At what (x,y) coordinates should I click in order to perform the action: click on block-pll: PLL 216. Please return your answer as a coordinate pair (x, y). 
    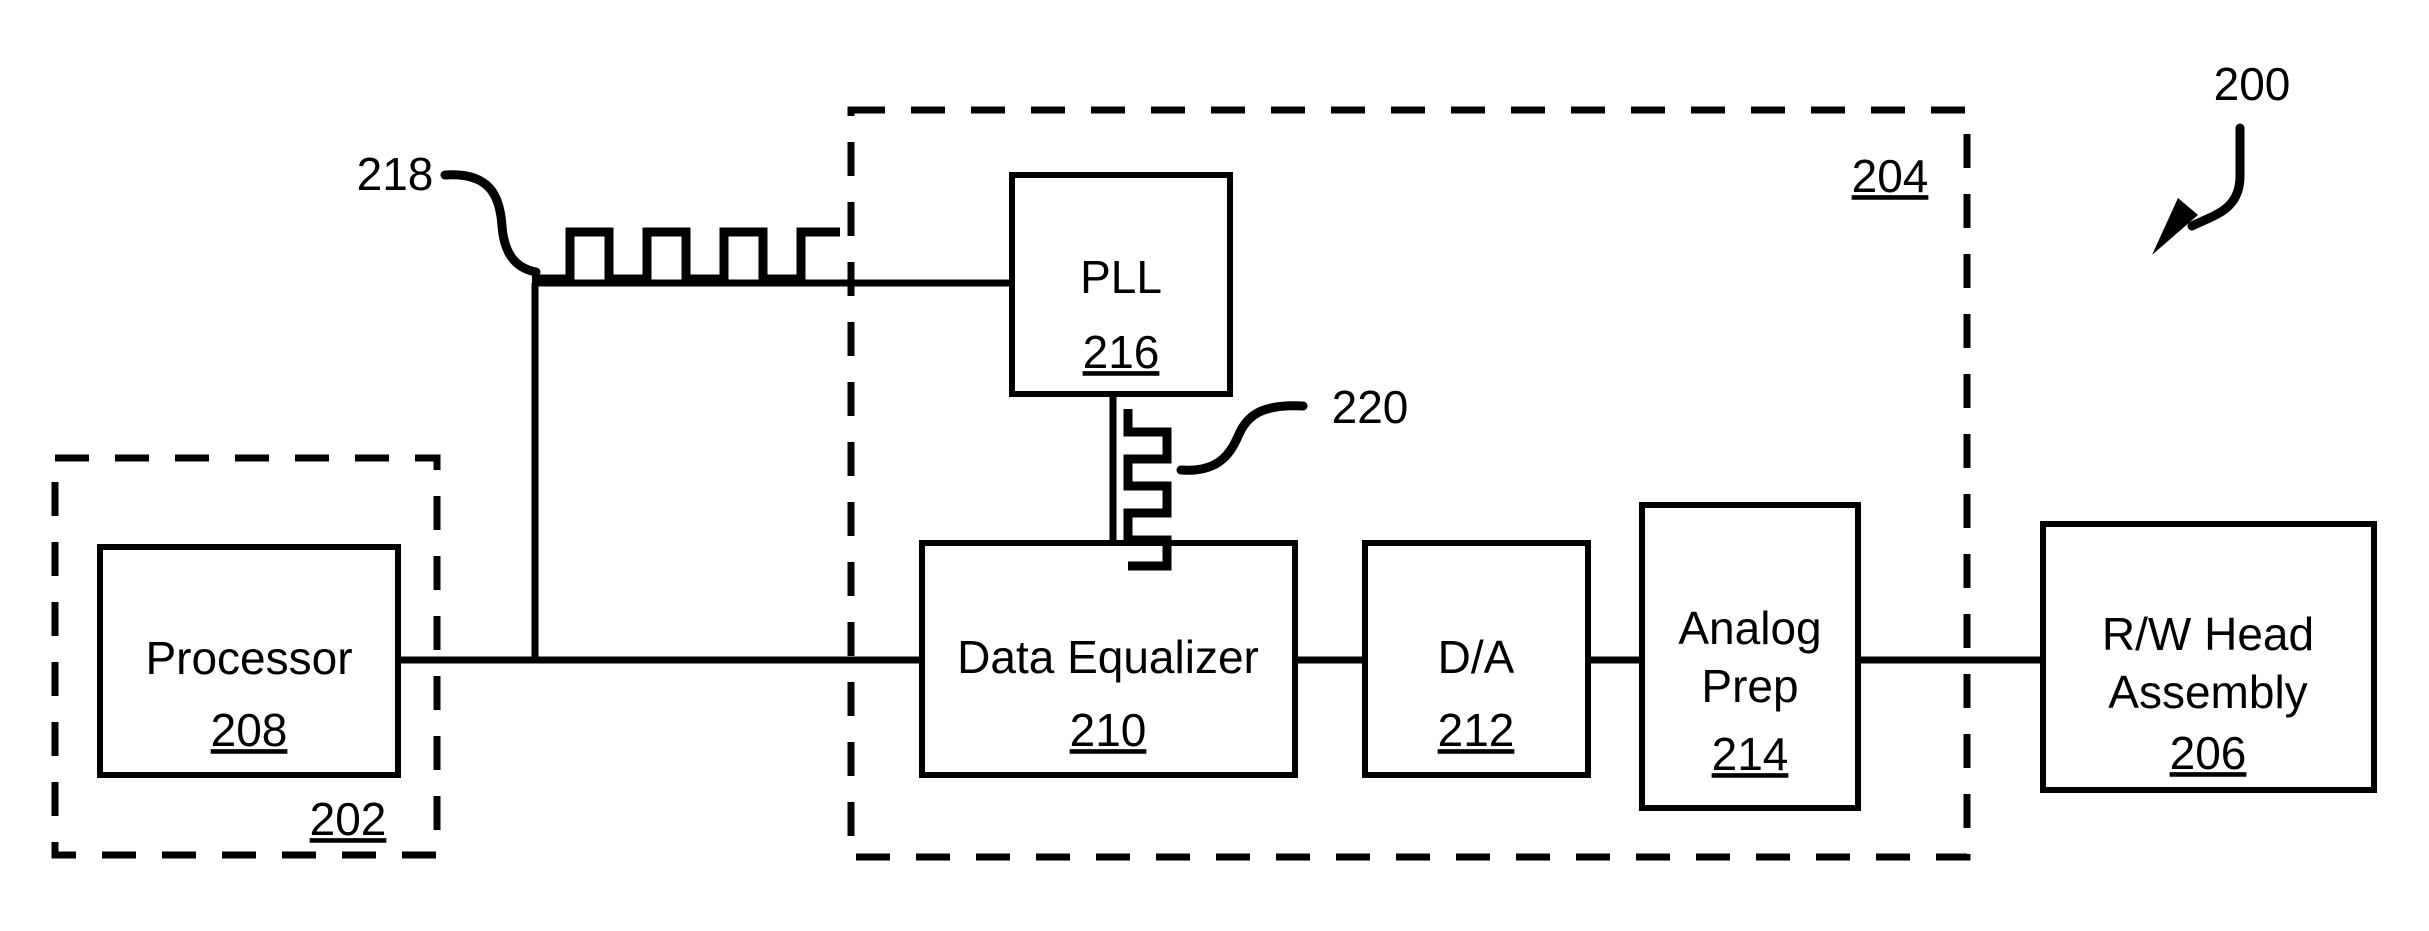
    Looking at the image, I should click on (1121, 284).